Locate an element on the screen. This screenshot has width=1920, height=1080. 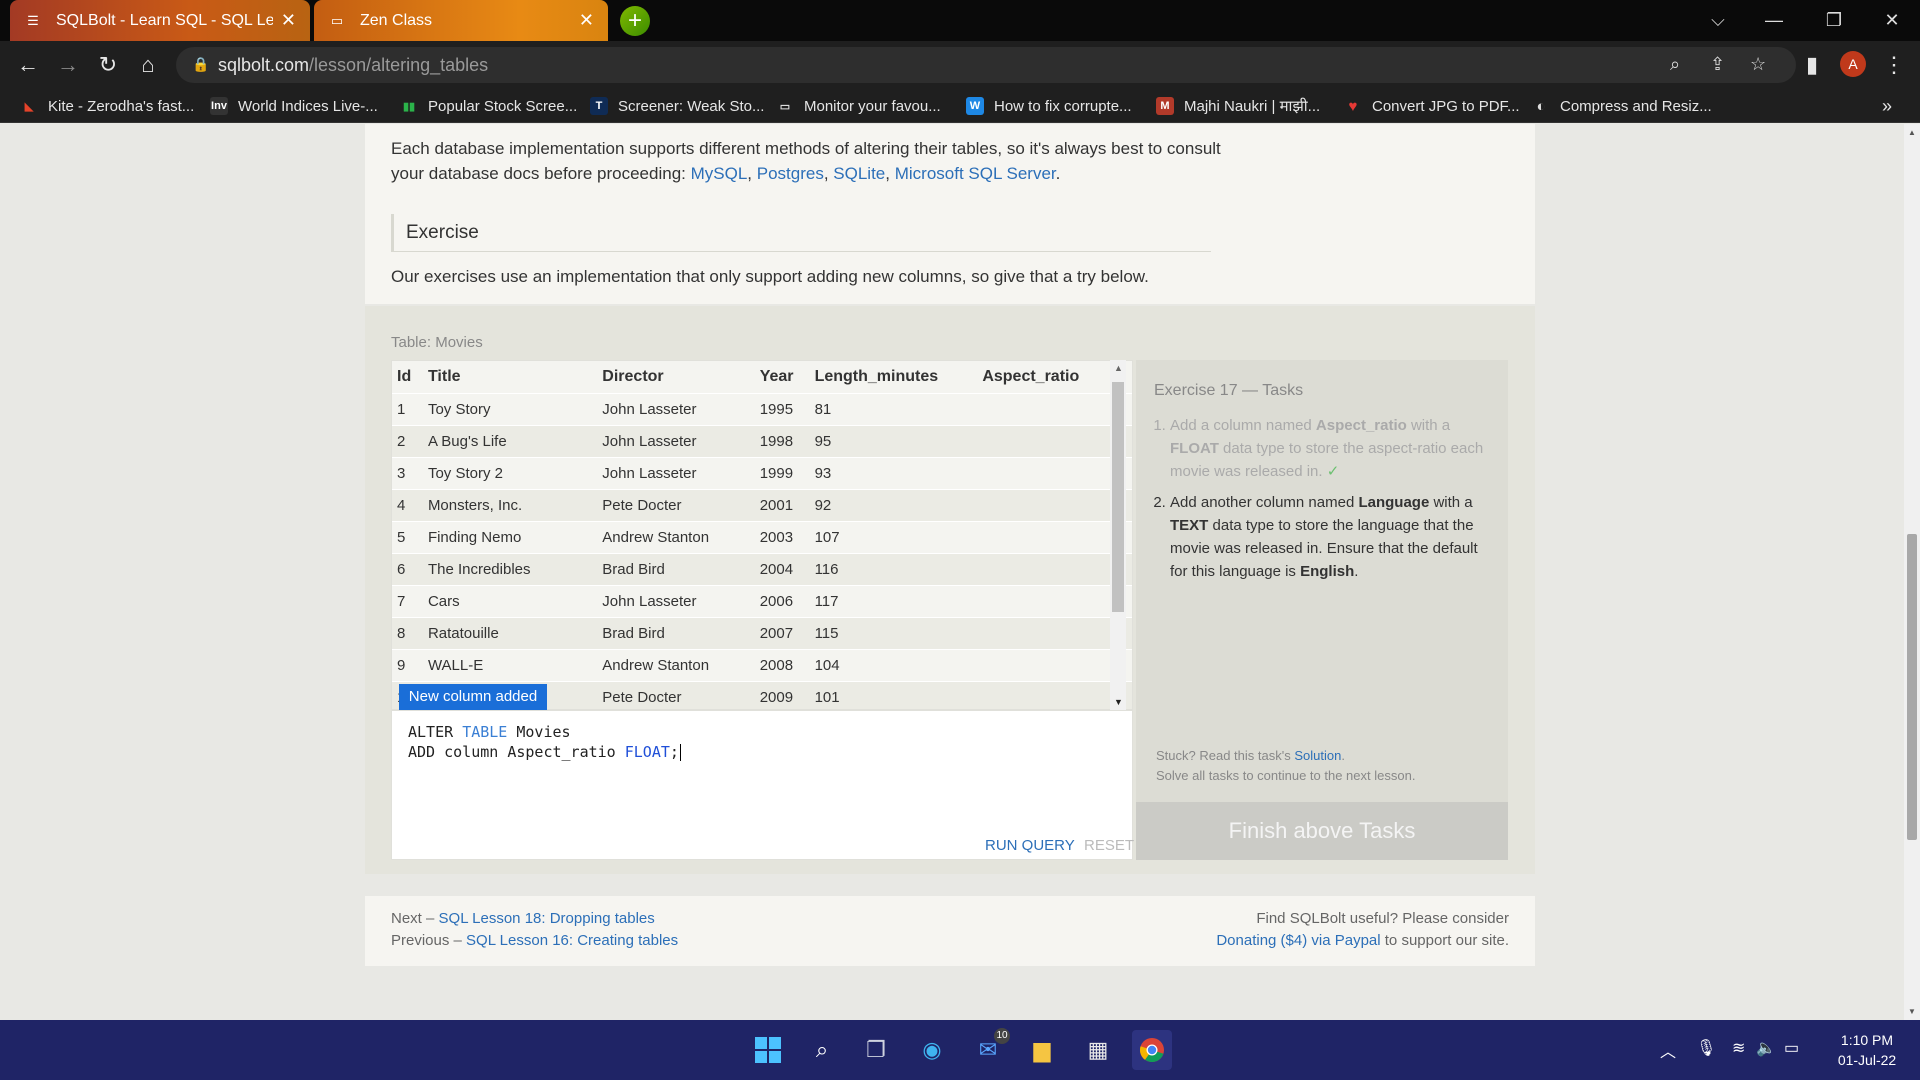
tab-sqlbolt: ☰ SQLBolt - Learn SQL - SQL Lesson ✕ is located at coordinates (160, 20).